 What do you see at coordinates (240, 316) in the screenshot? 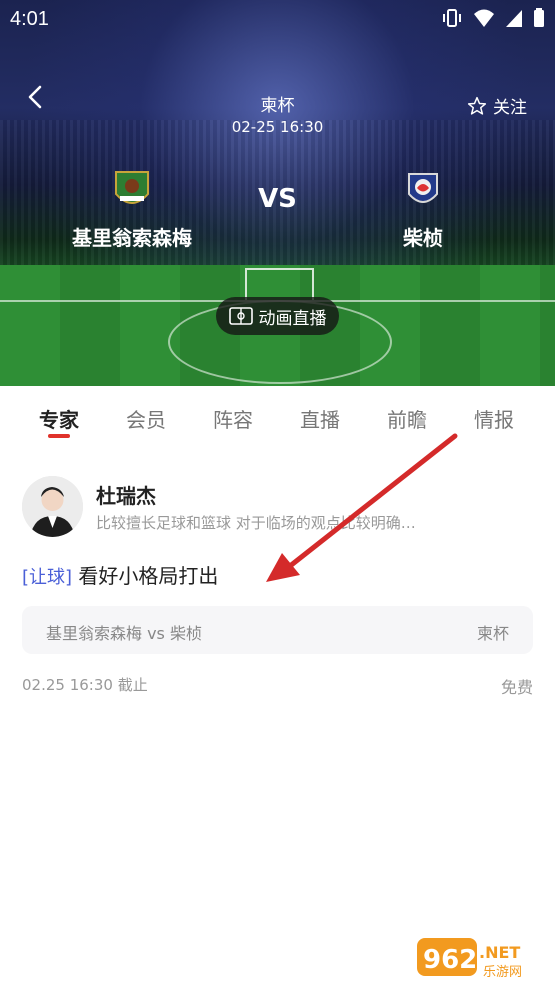
I see `pitch-icon` at bounding box center [240, 316].